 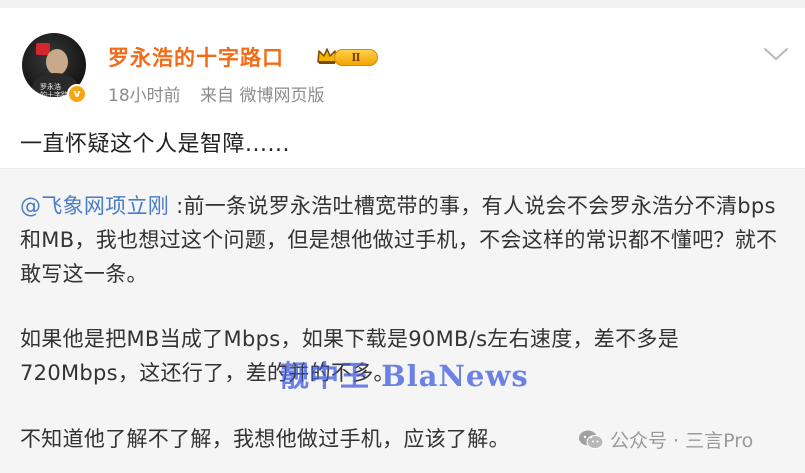 I want to click on watermark-footer: 公众号 · 三言Pro, so click(x=665, y=439).